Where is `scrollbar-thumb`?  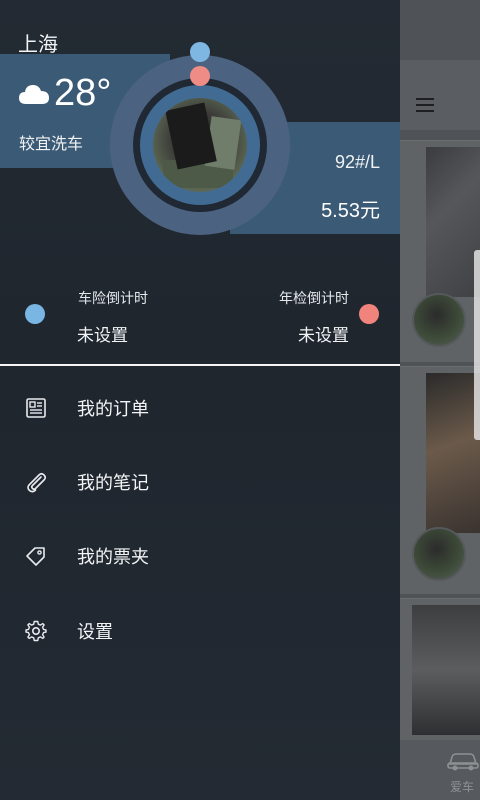
scrollbar-thumb is located at coordinates (477, 345).